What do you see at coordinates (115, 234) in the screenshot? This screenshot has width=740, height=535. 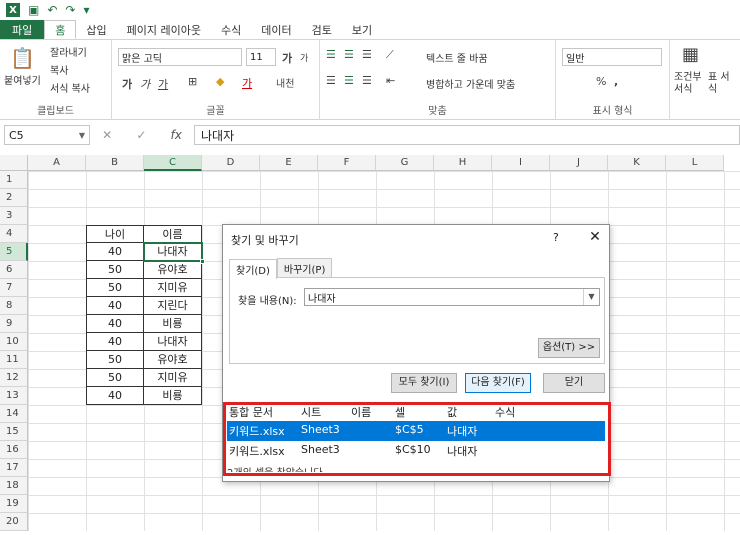 I see `table-header-age: 나이` at bounding box center [115, 234].